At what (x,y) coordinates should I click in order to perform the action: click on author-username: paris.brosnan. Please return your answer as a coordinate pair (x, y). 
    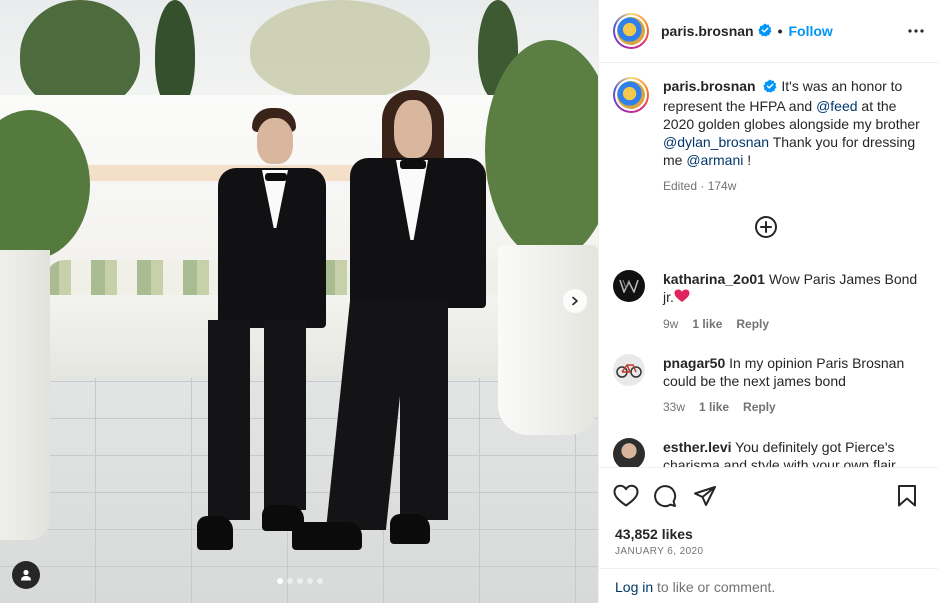
    Looking at the image, I should click on (707, 31).